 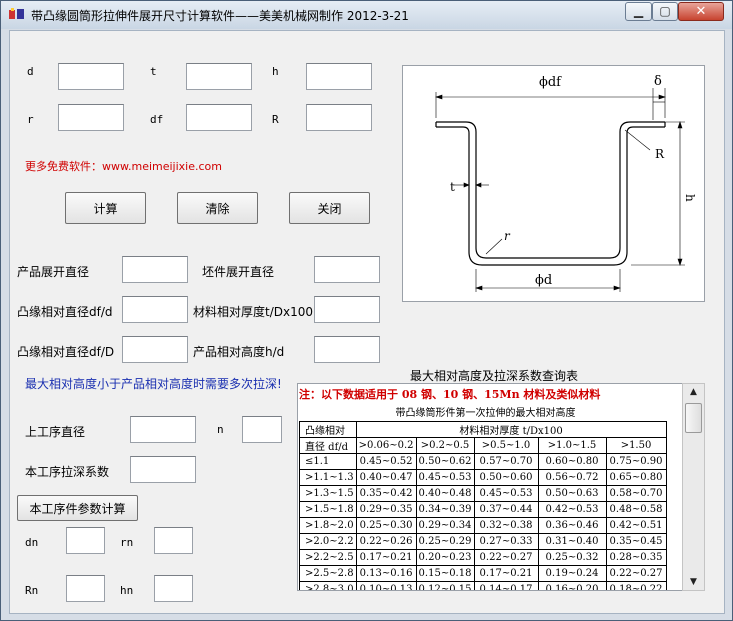 I want to click on label-rn: rn, so click(x=127, y=542).